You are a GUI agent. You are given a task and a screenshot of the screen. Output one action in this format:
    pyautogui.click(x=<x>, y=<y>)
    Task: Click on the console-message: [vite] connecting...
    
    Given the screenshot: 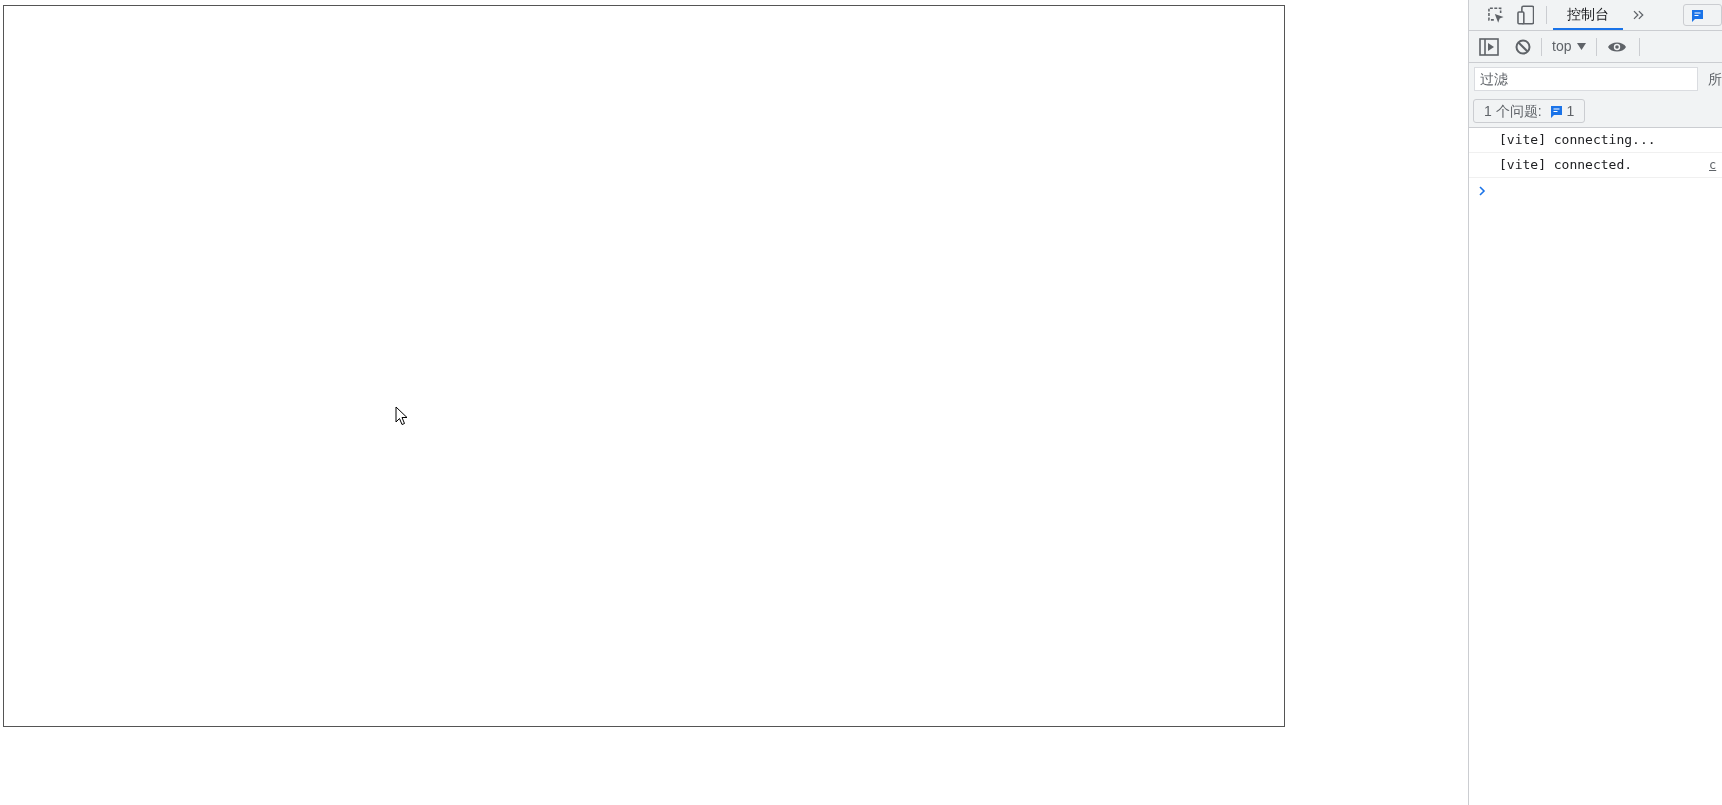 What is the action you would take?
    pyautogui.click(x=1578, y=140)
    